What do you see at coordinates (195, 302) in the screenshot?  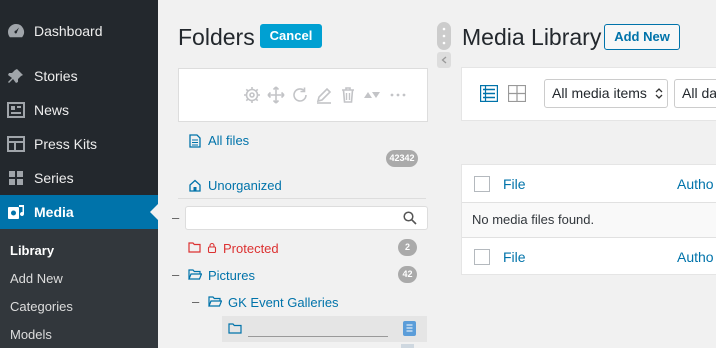 I see `gk-collapse-toggle: –` at bounding box center [195, 302].